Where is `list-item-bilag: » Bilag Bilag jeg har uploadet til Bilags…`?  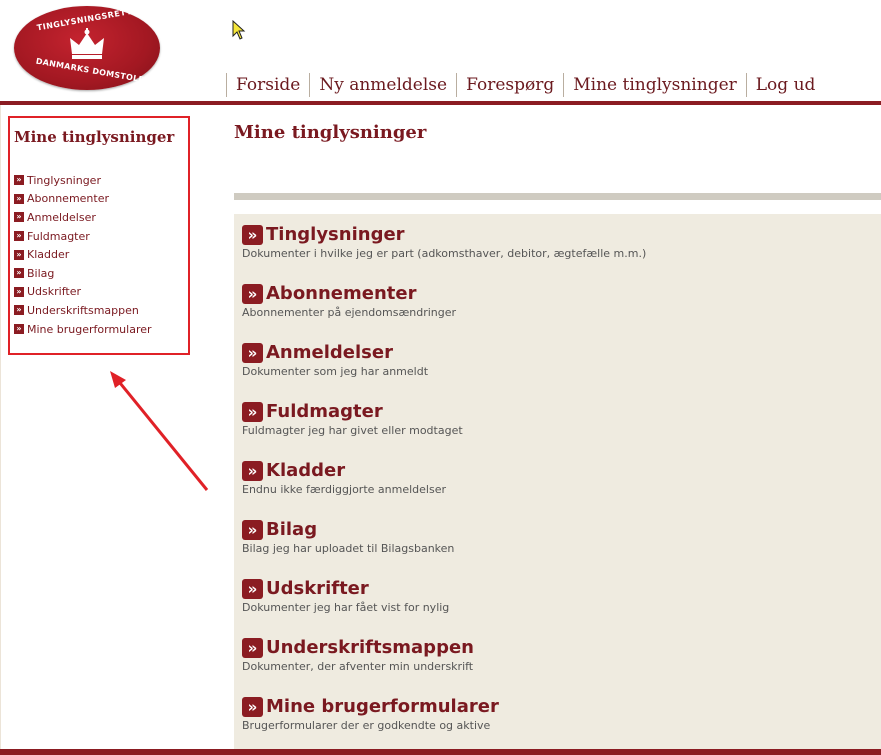
list-item-bilag: » Bilag Bilag jeg har uploadet til Bilags… is located at coordinates (552, 537).